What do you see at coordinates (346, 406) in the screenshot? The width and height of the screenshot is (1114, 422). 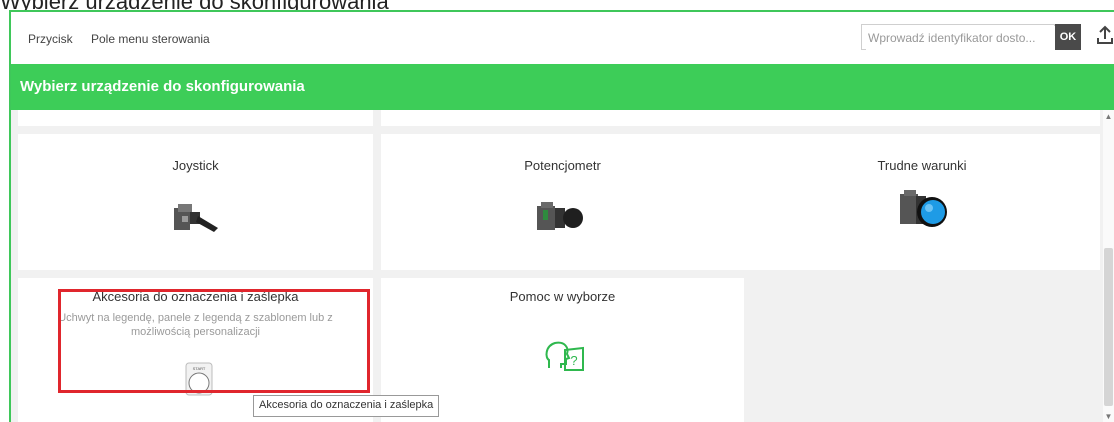 I see `tooltip: Akcesoria do oznaczenia i zaślepka` at bounding box center [346, 406].